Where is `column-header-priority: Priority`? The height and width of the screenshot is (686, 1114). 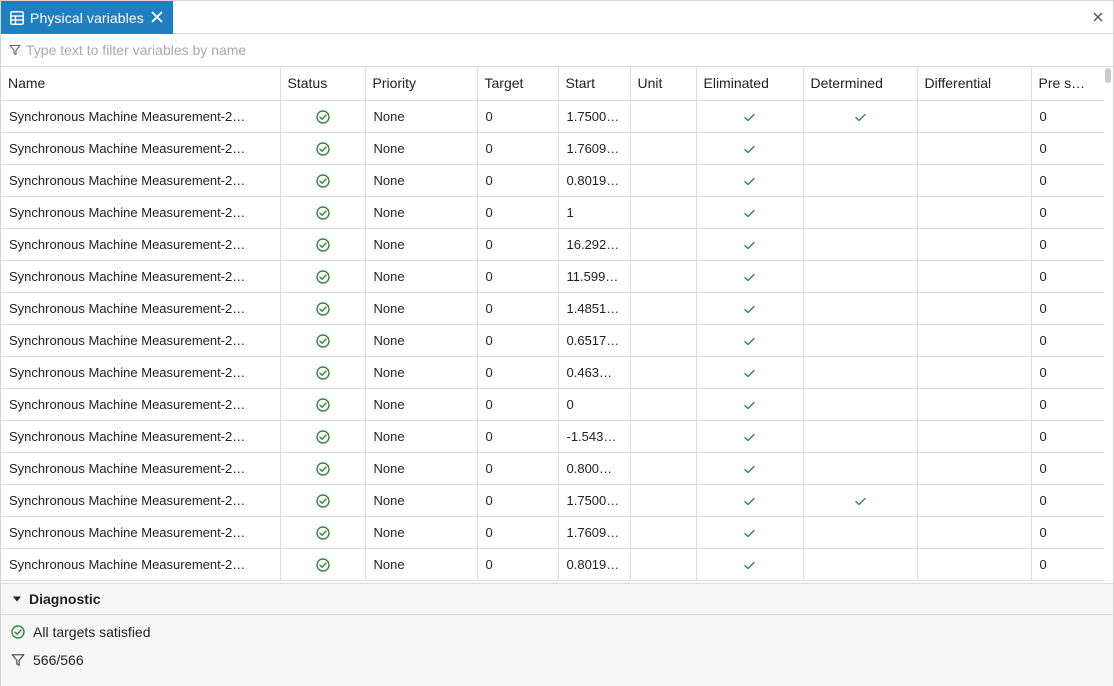 column-header-priority: Priority is located at coordinates (421, 84).